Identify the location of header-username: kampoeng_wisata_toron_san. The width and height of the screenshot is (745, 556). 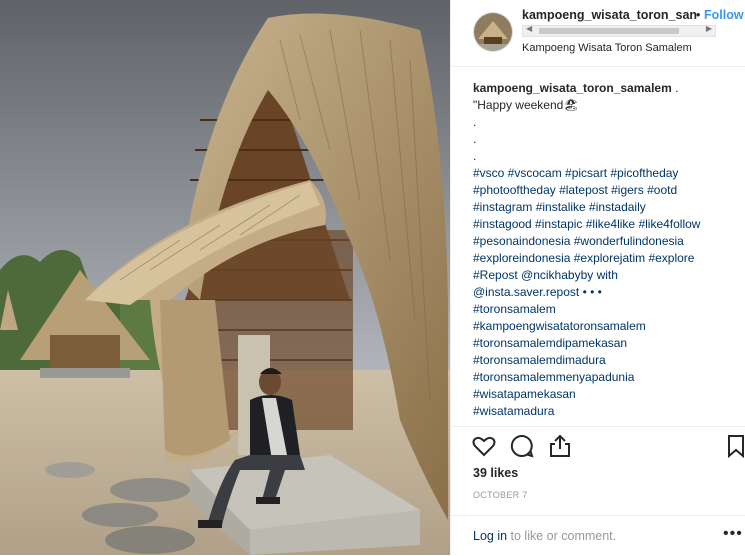
(609, 15).